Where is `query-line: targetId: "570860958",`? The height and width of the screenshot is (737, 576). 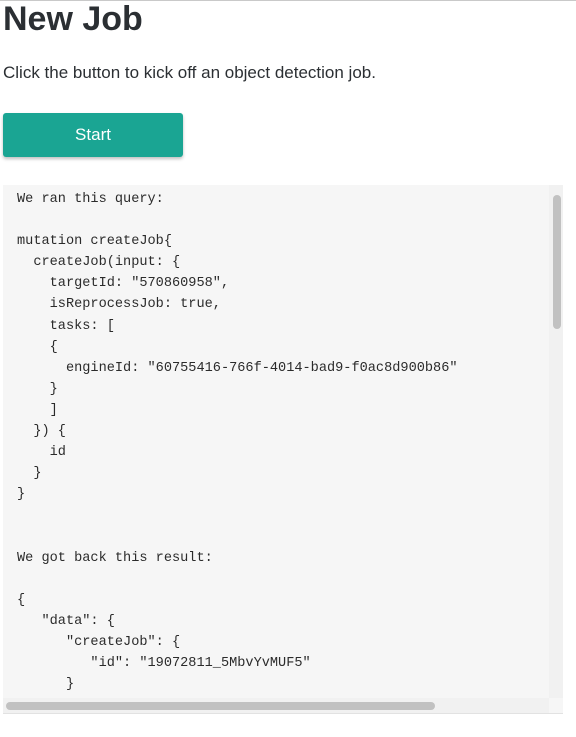 query-line: targetId: "570860958", is located at coordinates (123, 284).